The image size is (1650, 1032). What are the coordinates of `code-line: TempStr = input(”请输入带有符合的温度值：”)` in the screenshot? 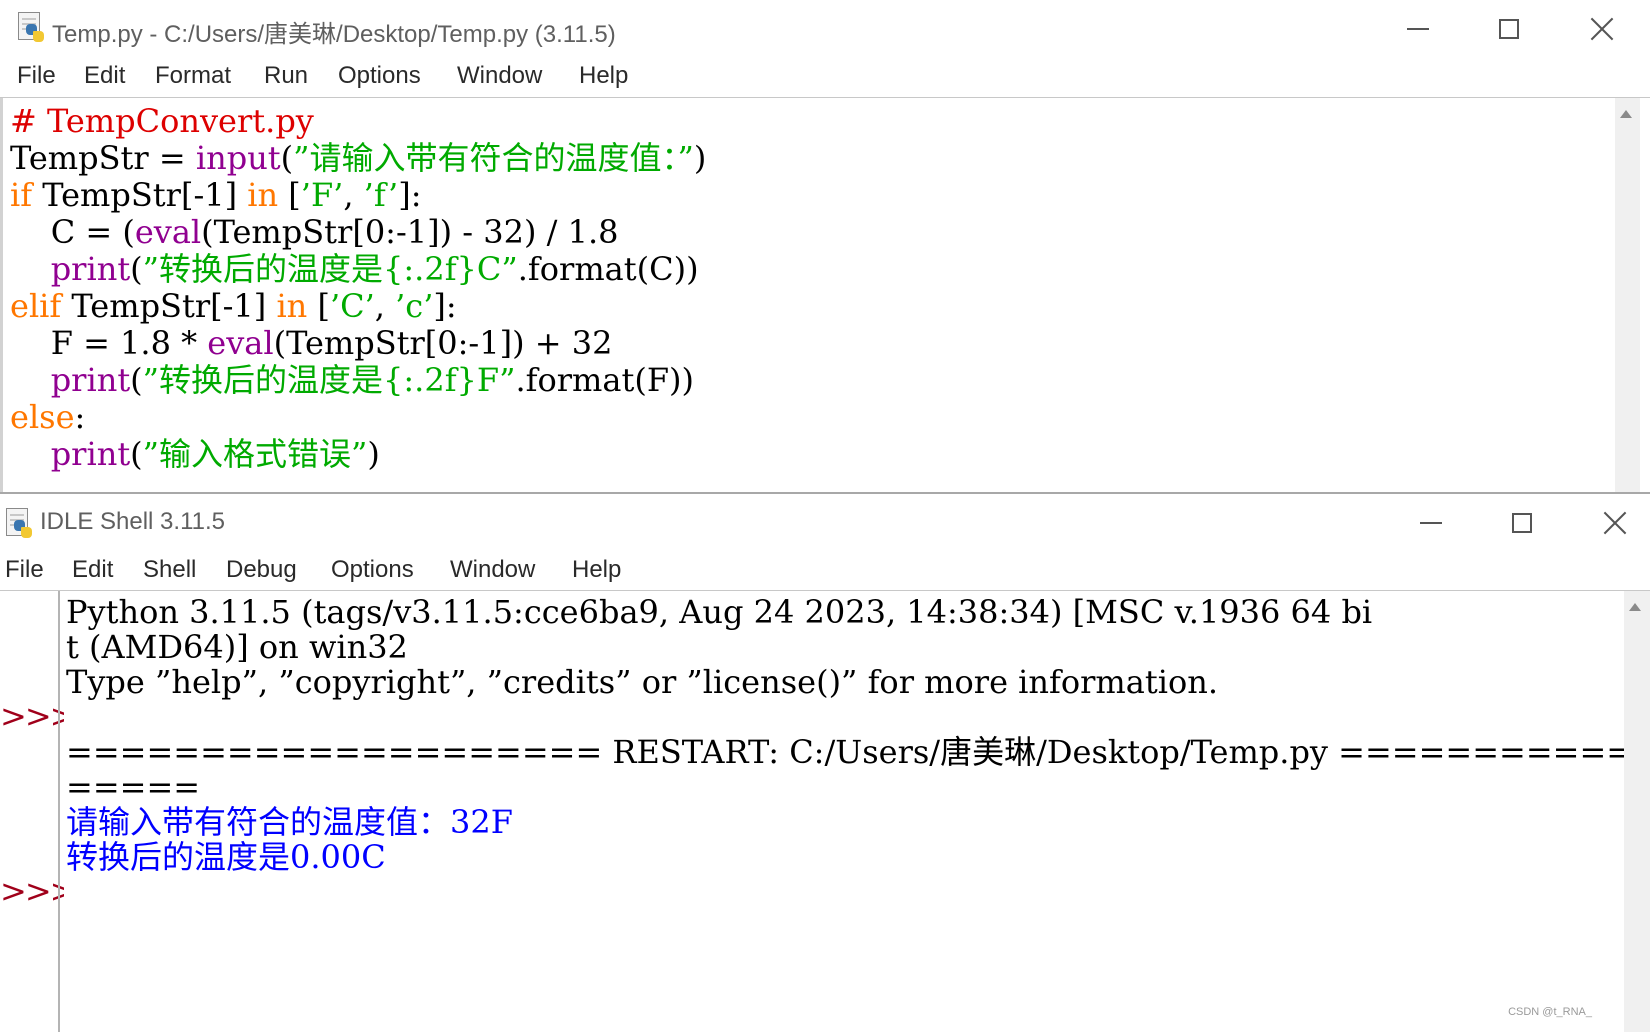 It's located at (358, 158).